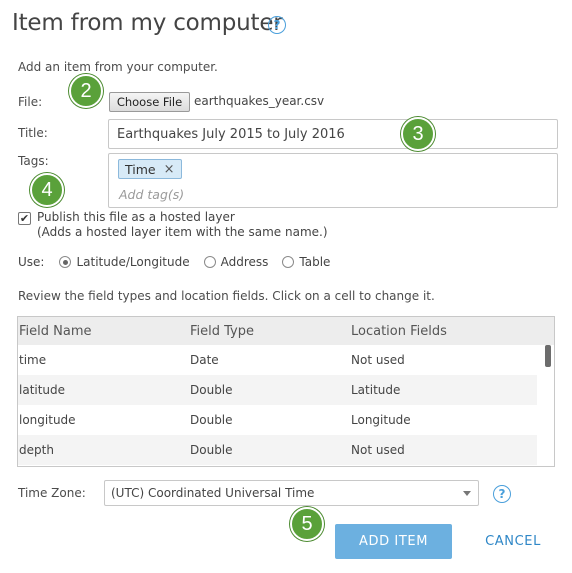  Describe the element at coordinates (42, 390) in the screenshot. I see `cell-field-name: latitude` at that location.